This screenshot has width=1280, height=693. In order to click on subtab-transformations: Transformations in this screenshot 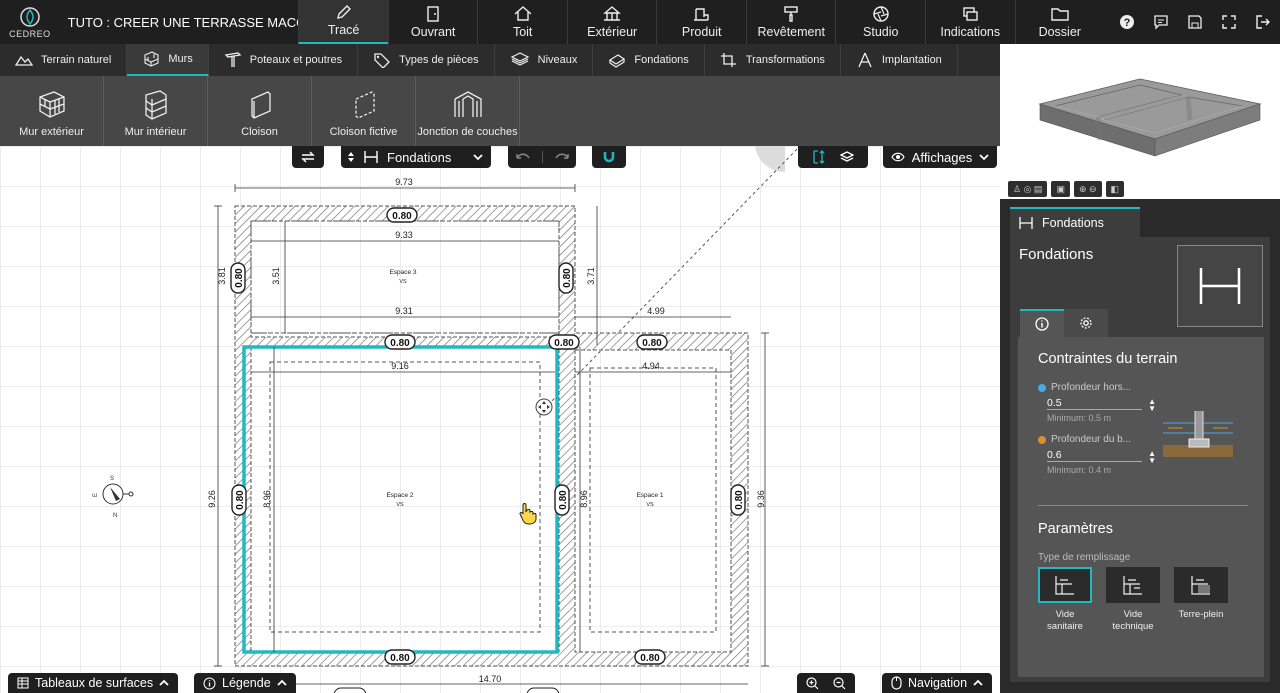, I will do `click(773, 60)`.